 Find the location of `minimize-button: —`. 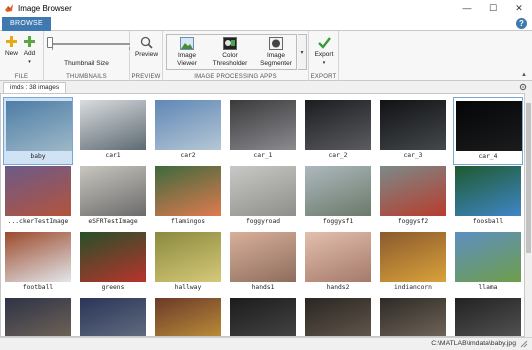

minimize-button: — is located at coordinates (467, 8).